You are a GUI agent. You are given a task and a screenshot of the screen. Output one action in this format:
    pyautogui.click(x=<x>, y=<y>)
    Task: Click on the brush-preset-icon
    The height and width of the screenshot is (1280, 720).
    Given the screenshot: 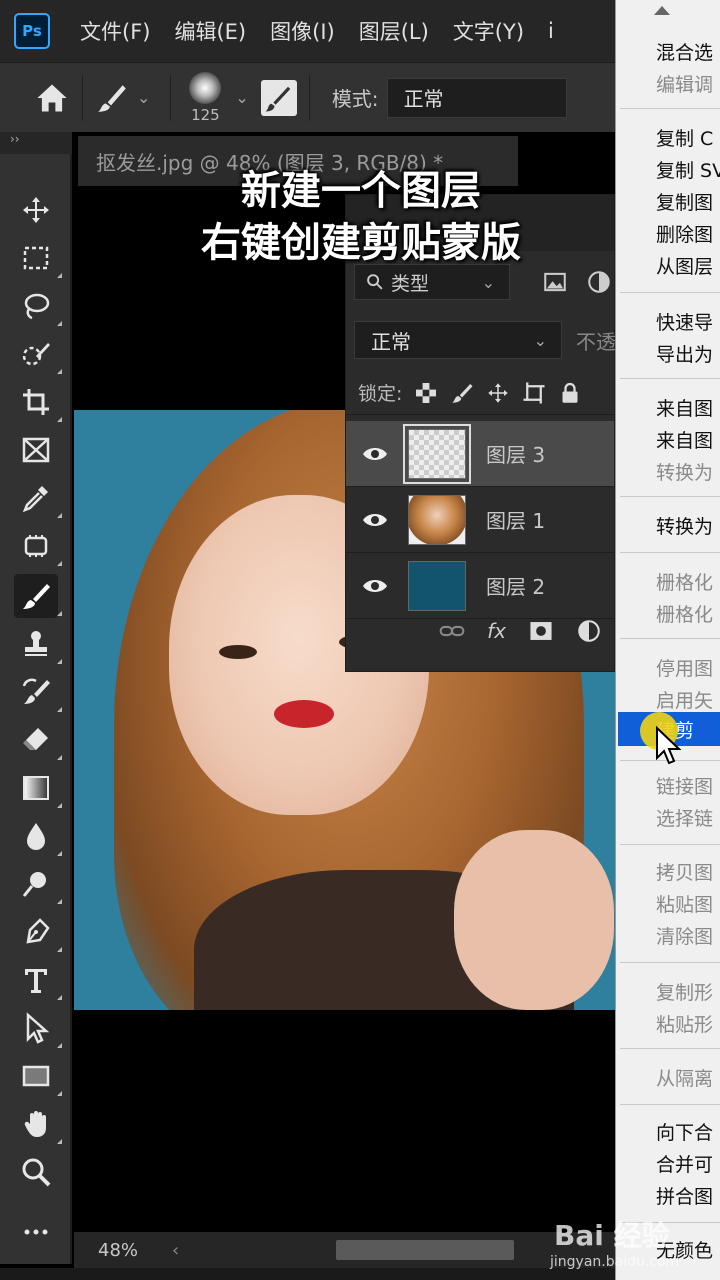 What is the action you would take?
    pyautogui.click(x=112, y=98)
    